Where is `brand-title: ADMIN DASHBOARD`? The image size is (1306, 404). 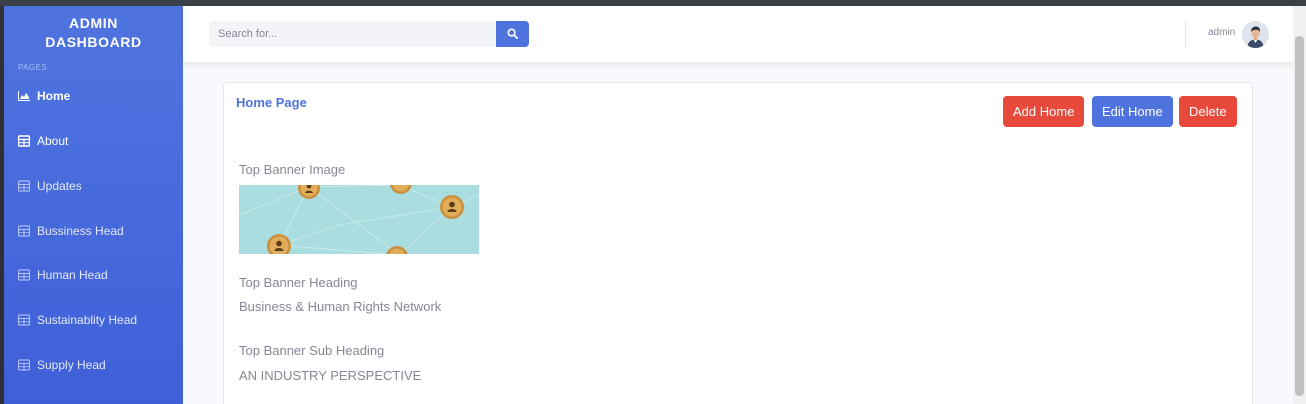
brand-title: ADMIN DASHBOARD is located at coordinates (93, 33).